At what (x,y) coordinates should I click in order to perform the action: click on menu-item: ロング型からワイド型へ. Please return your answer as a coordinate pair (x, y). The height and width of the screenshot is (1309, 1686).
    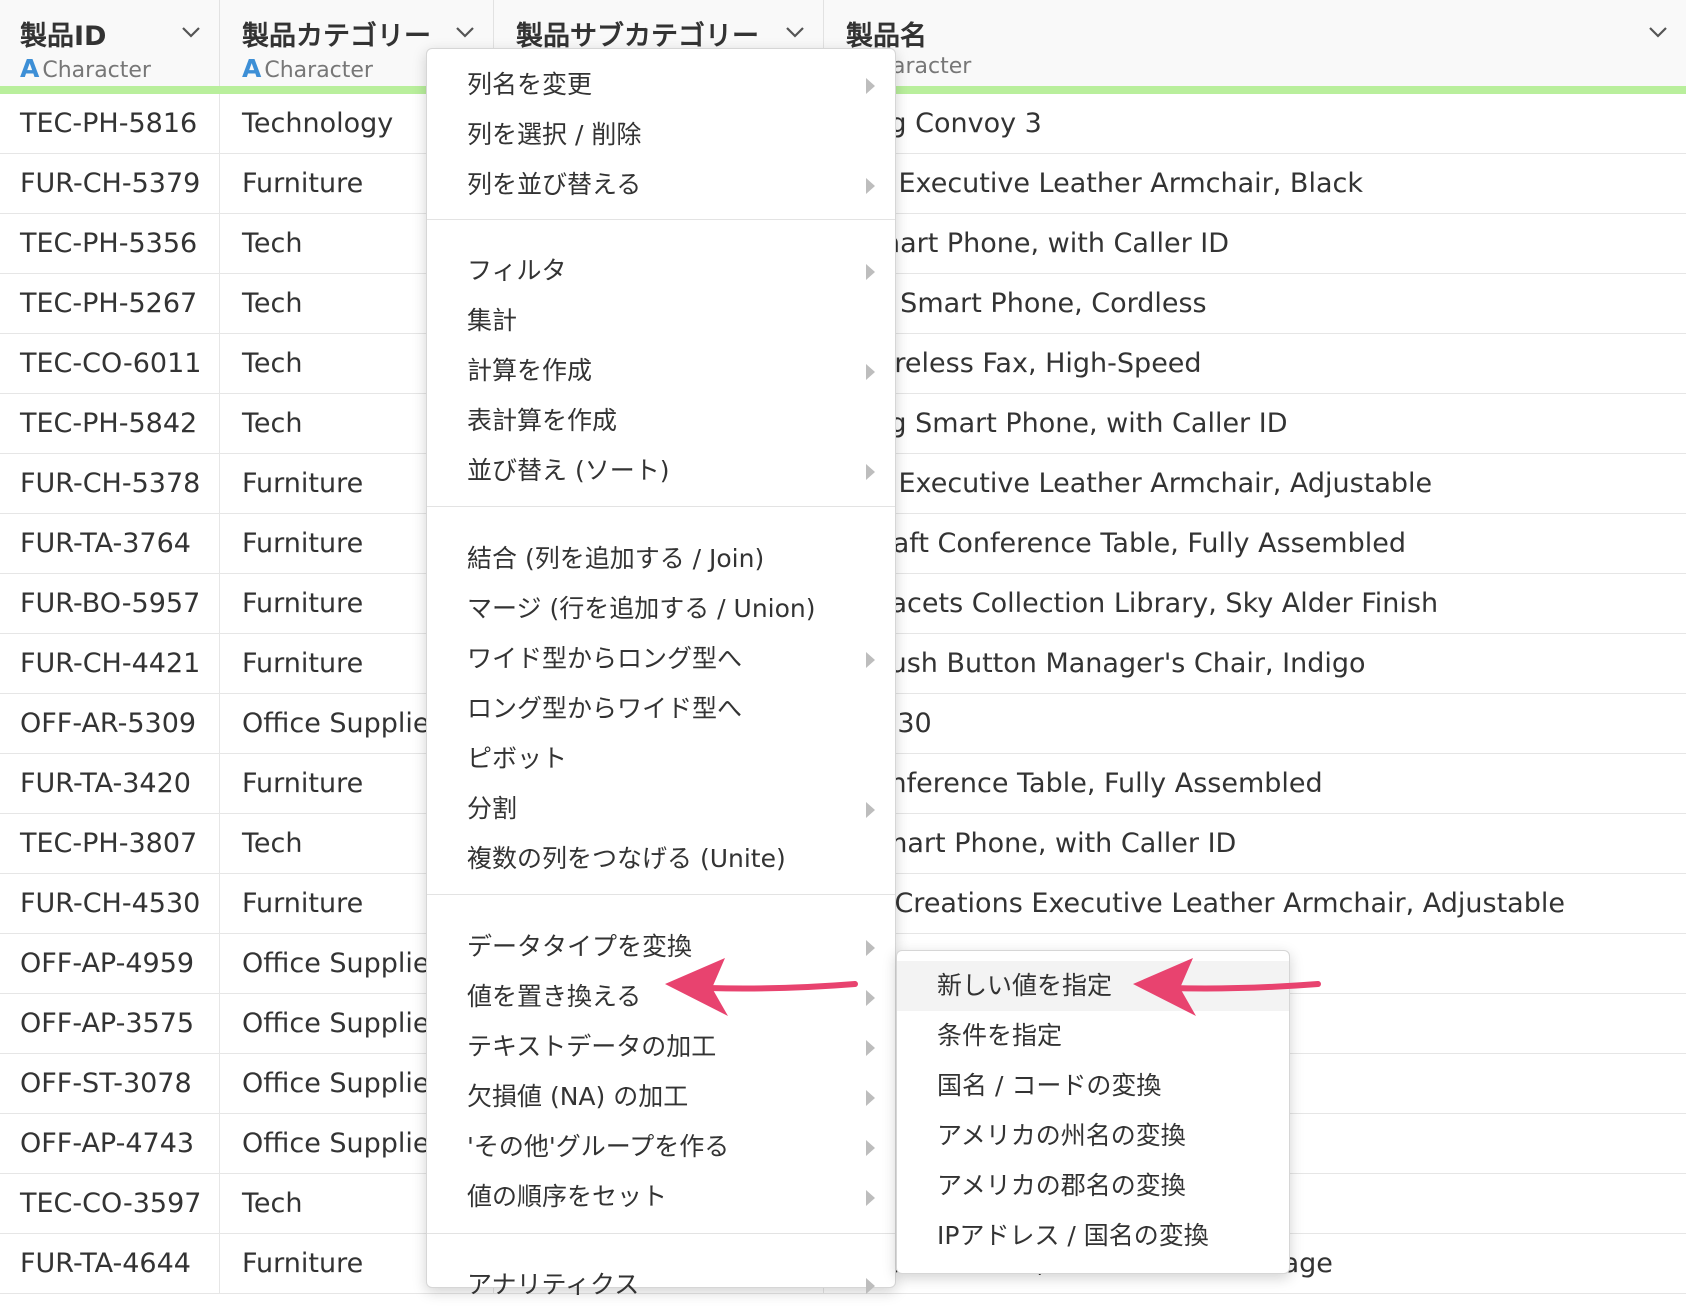
    Looking at the image, I should click on (661, 709).